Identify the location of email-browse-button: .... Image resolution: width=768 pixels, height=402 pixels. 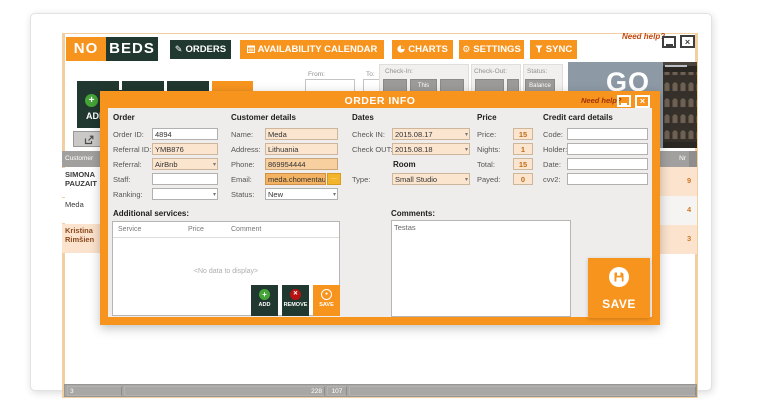
(334, 179).